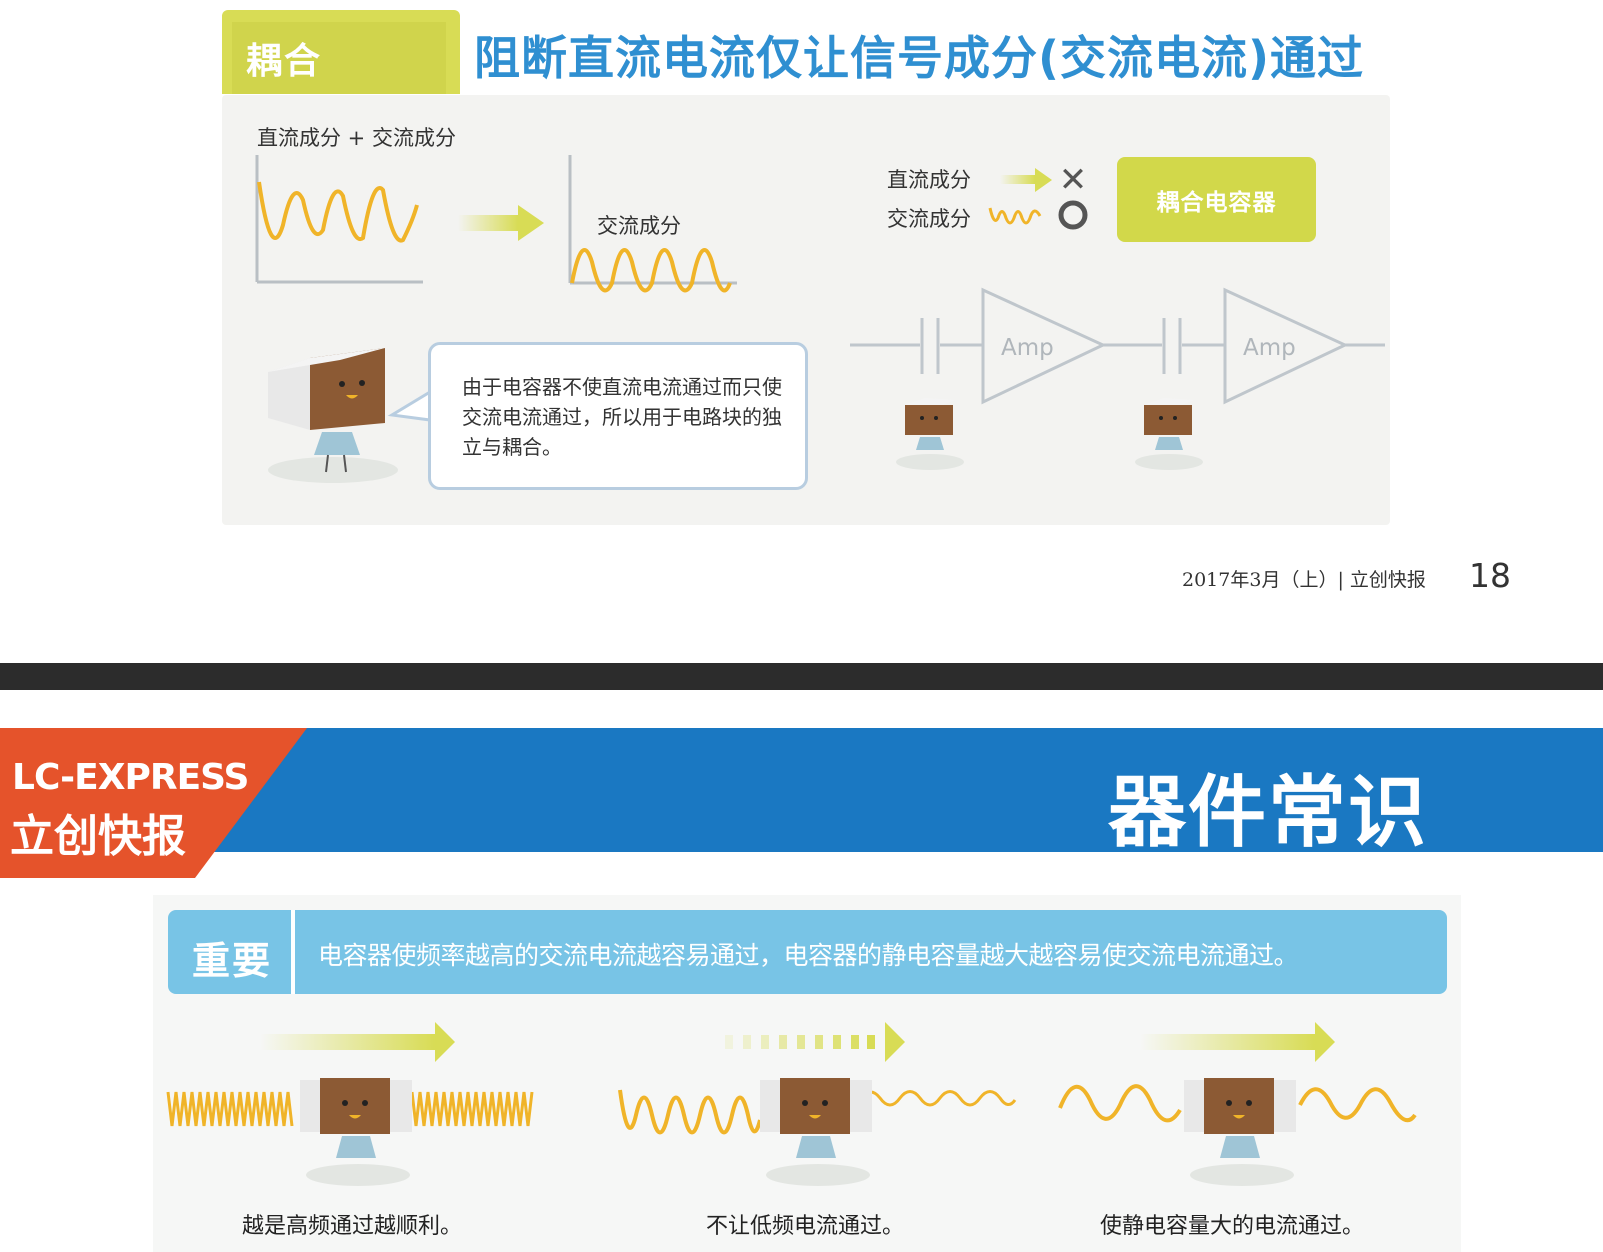 This screenshot has width=1603, height=1252. What do you see at coordinates (230, 1109) in the screenshot?
I see `high-freq-wave-left` at bounding box center [230, 1109].